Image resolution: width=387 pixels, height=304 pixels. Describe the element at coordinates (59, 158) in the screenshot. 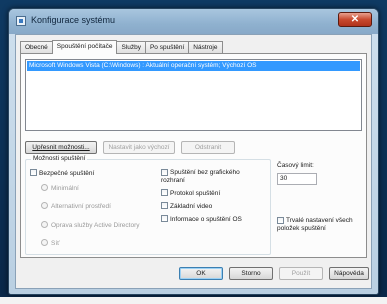

I see `boot-options-legend: Možnosti spuštění` at that location.